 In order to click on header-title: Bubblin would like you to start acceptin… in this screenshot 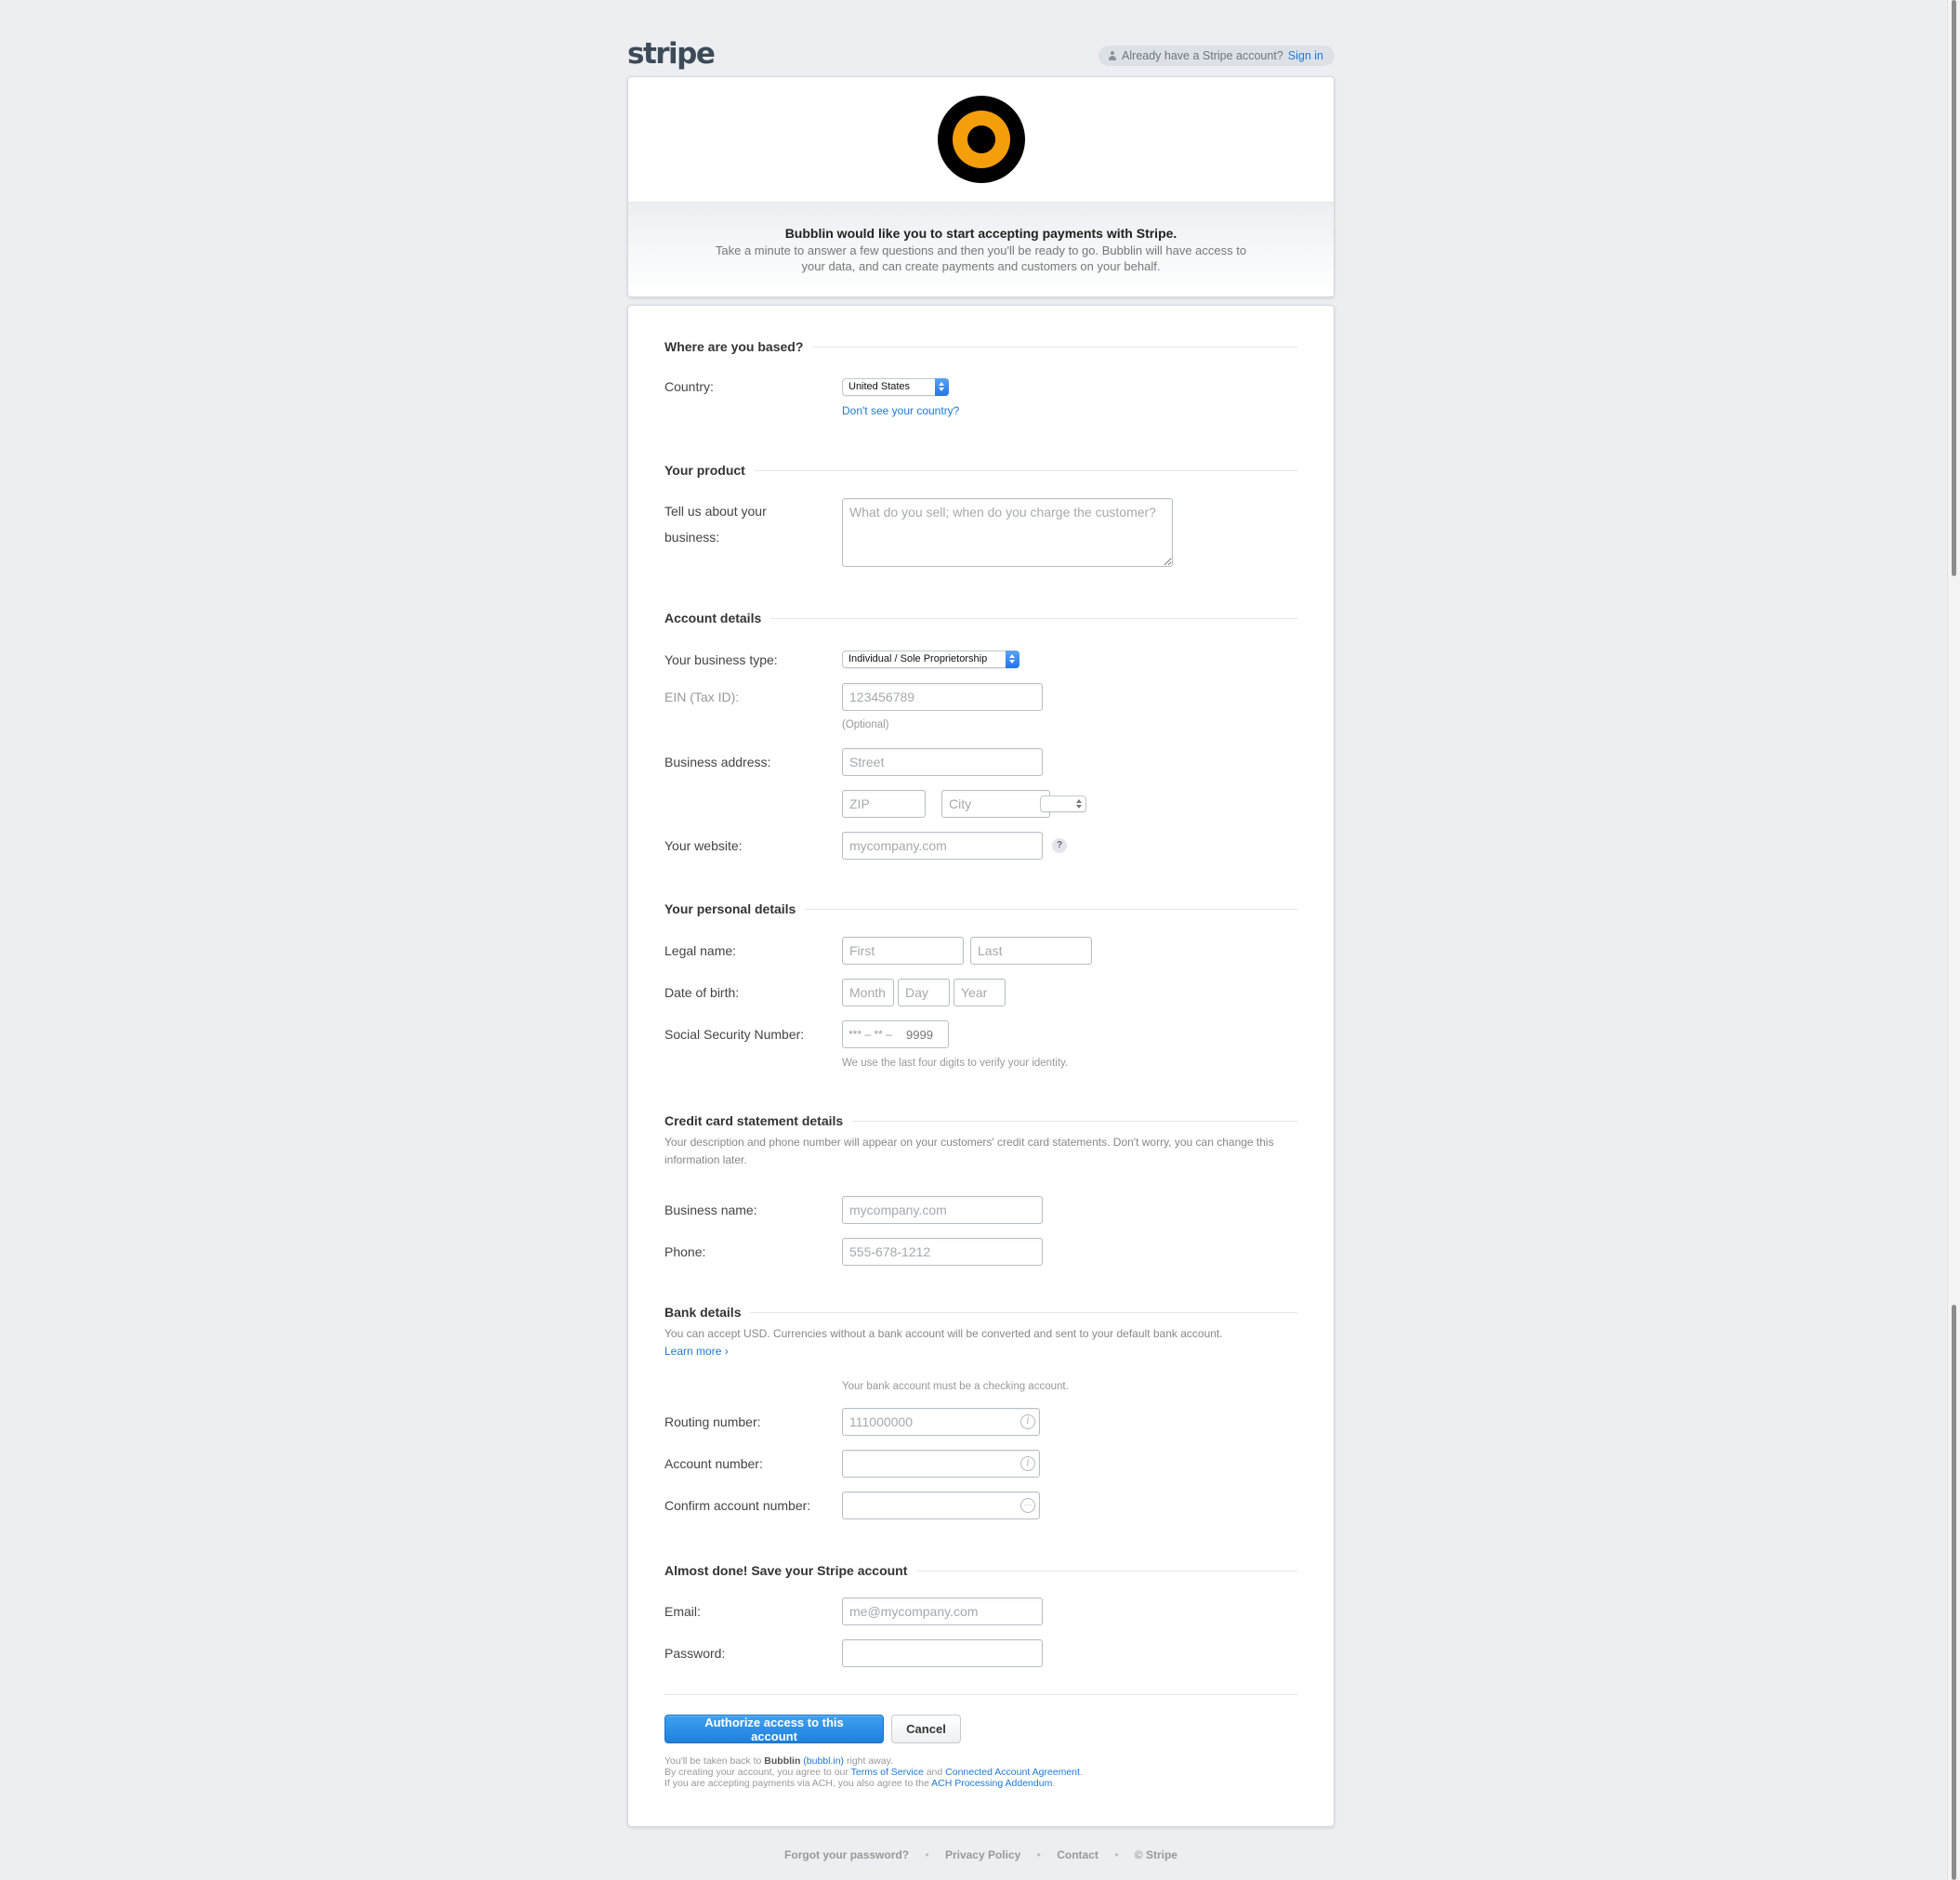, I will do `click(981, 233)`.